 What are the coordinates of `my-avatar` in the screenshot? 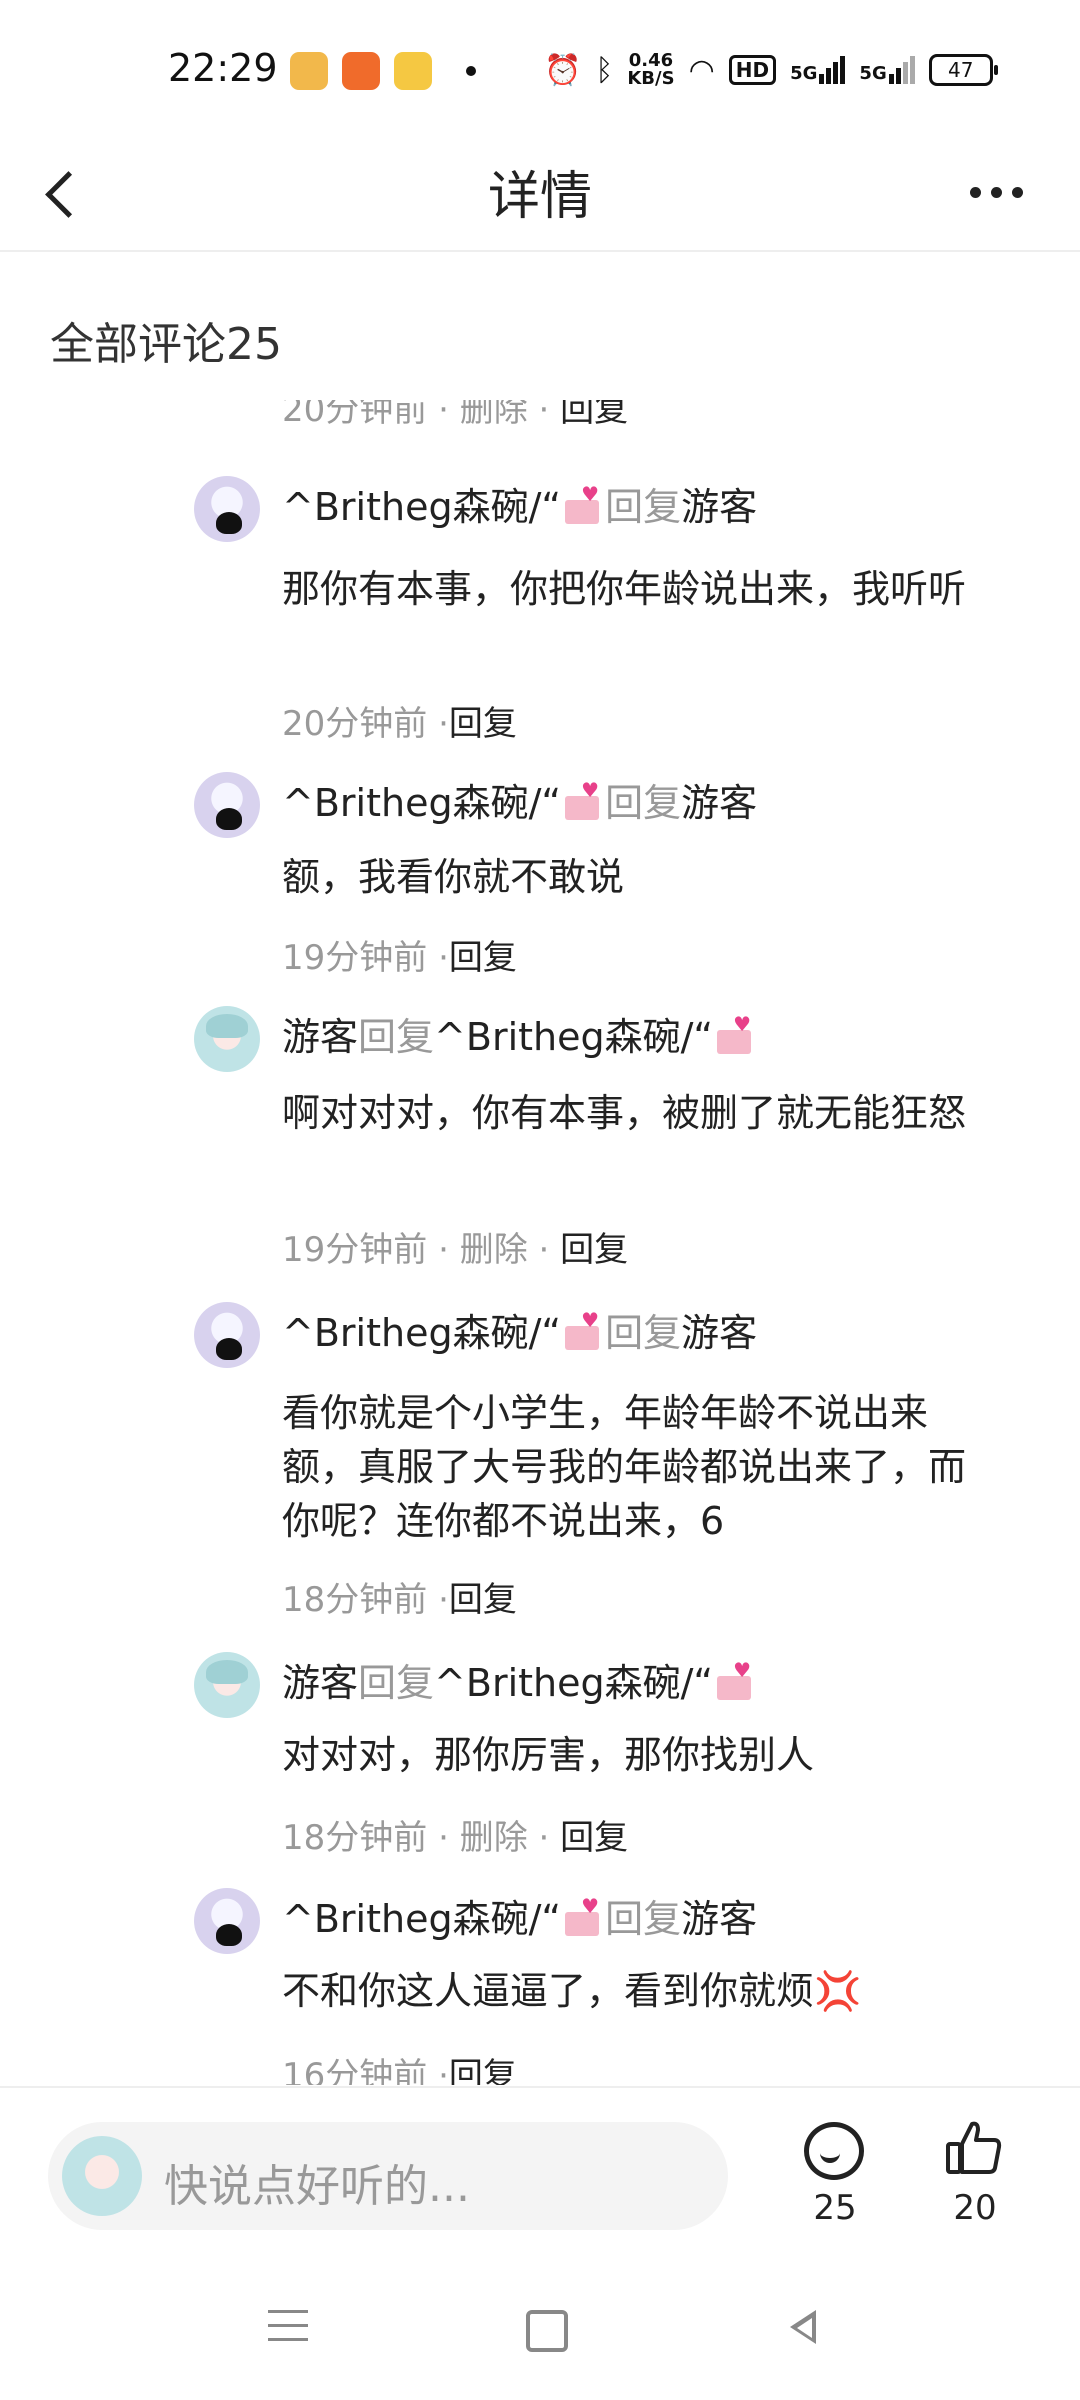 It's located at (102, 2176).